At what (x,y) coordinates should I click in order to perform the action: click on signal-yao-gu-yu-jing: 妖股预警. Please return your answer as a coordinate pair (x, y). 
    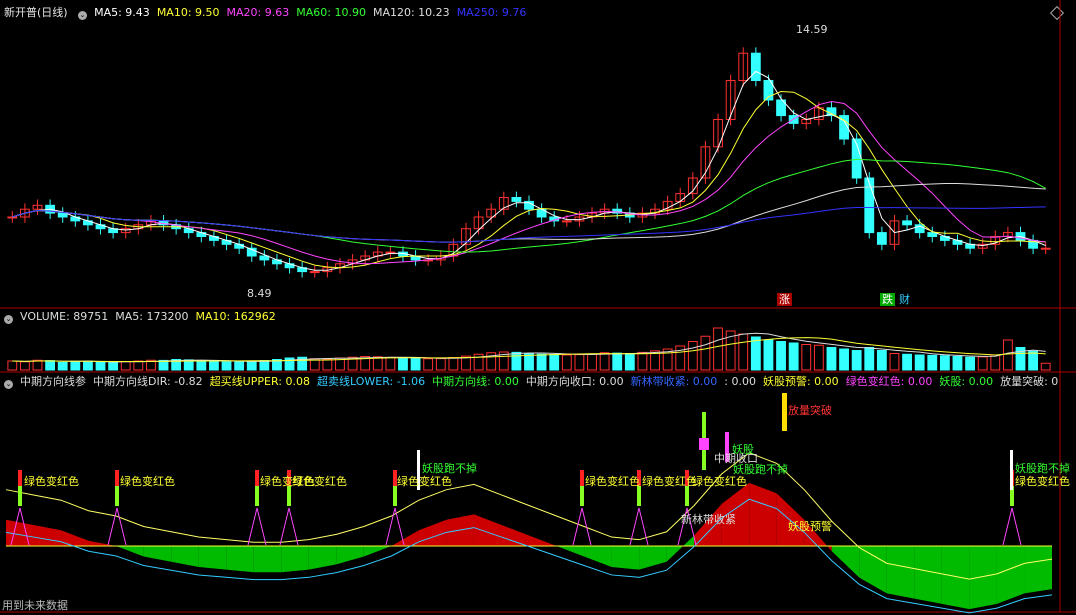
    Looking at the image, I should click on (810, 526).